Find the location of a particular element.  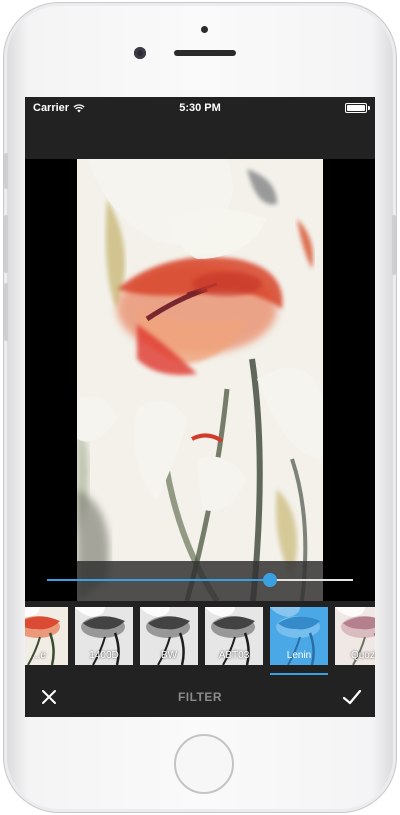

bottom-toolbar: FILTER is located at coordinates (200, 697).